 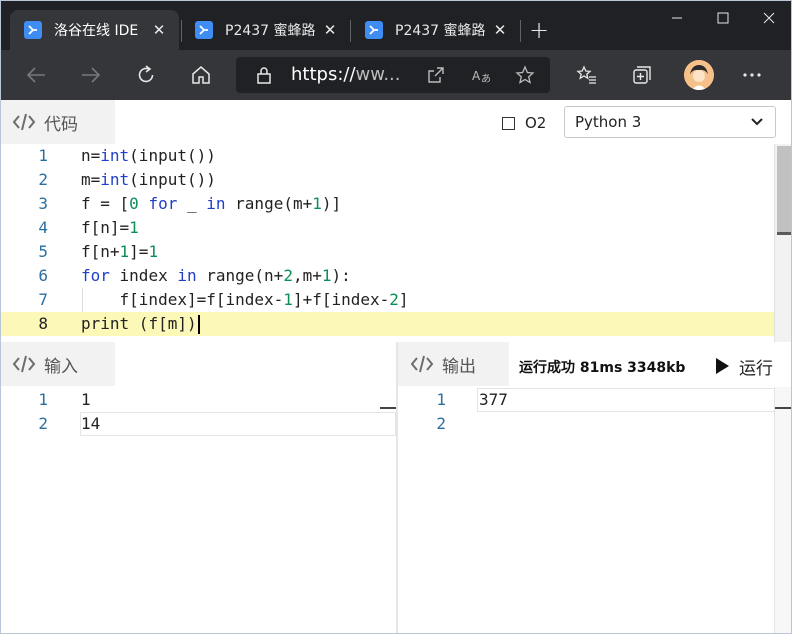 I want to click on svg-text: A, so click(x=476, y=76).